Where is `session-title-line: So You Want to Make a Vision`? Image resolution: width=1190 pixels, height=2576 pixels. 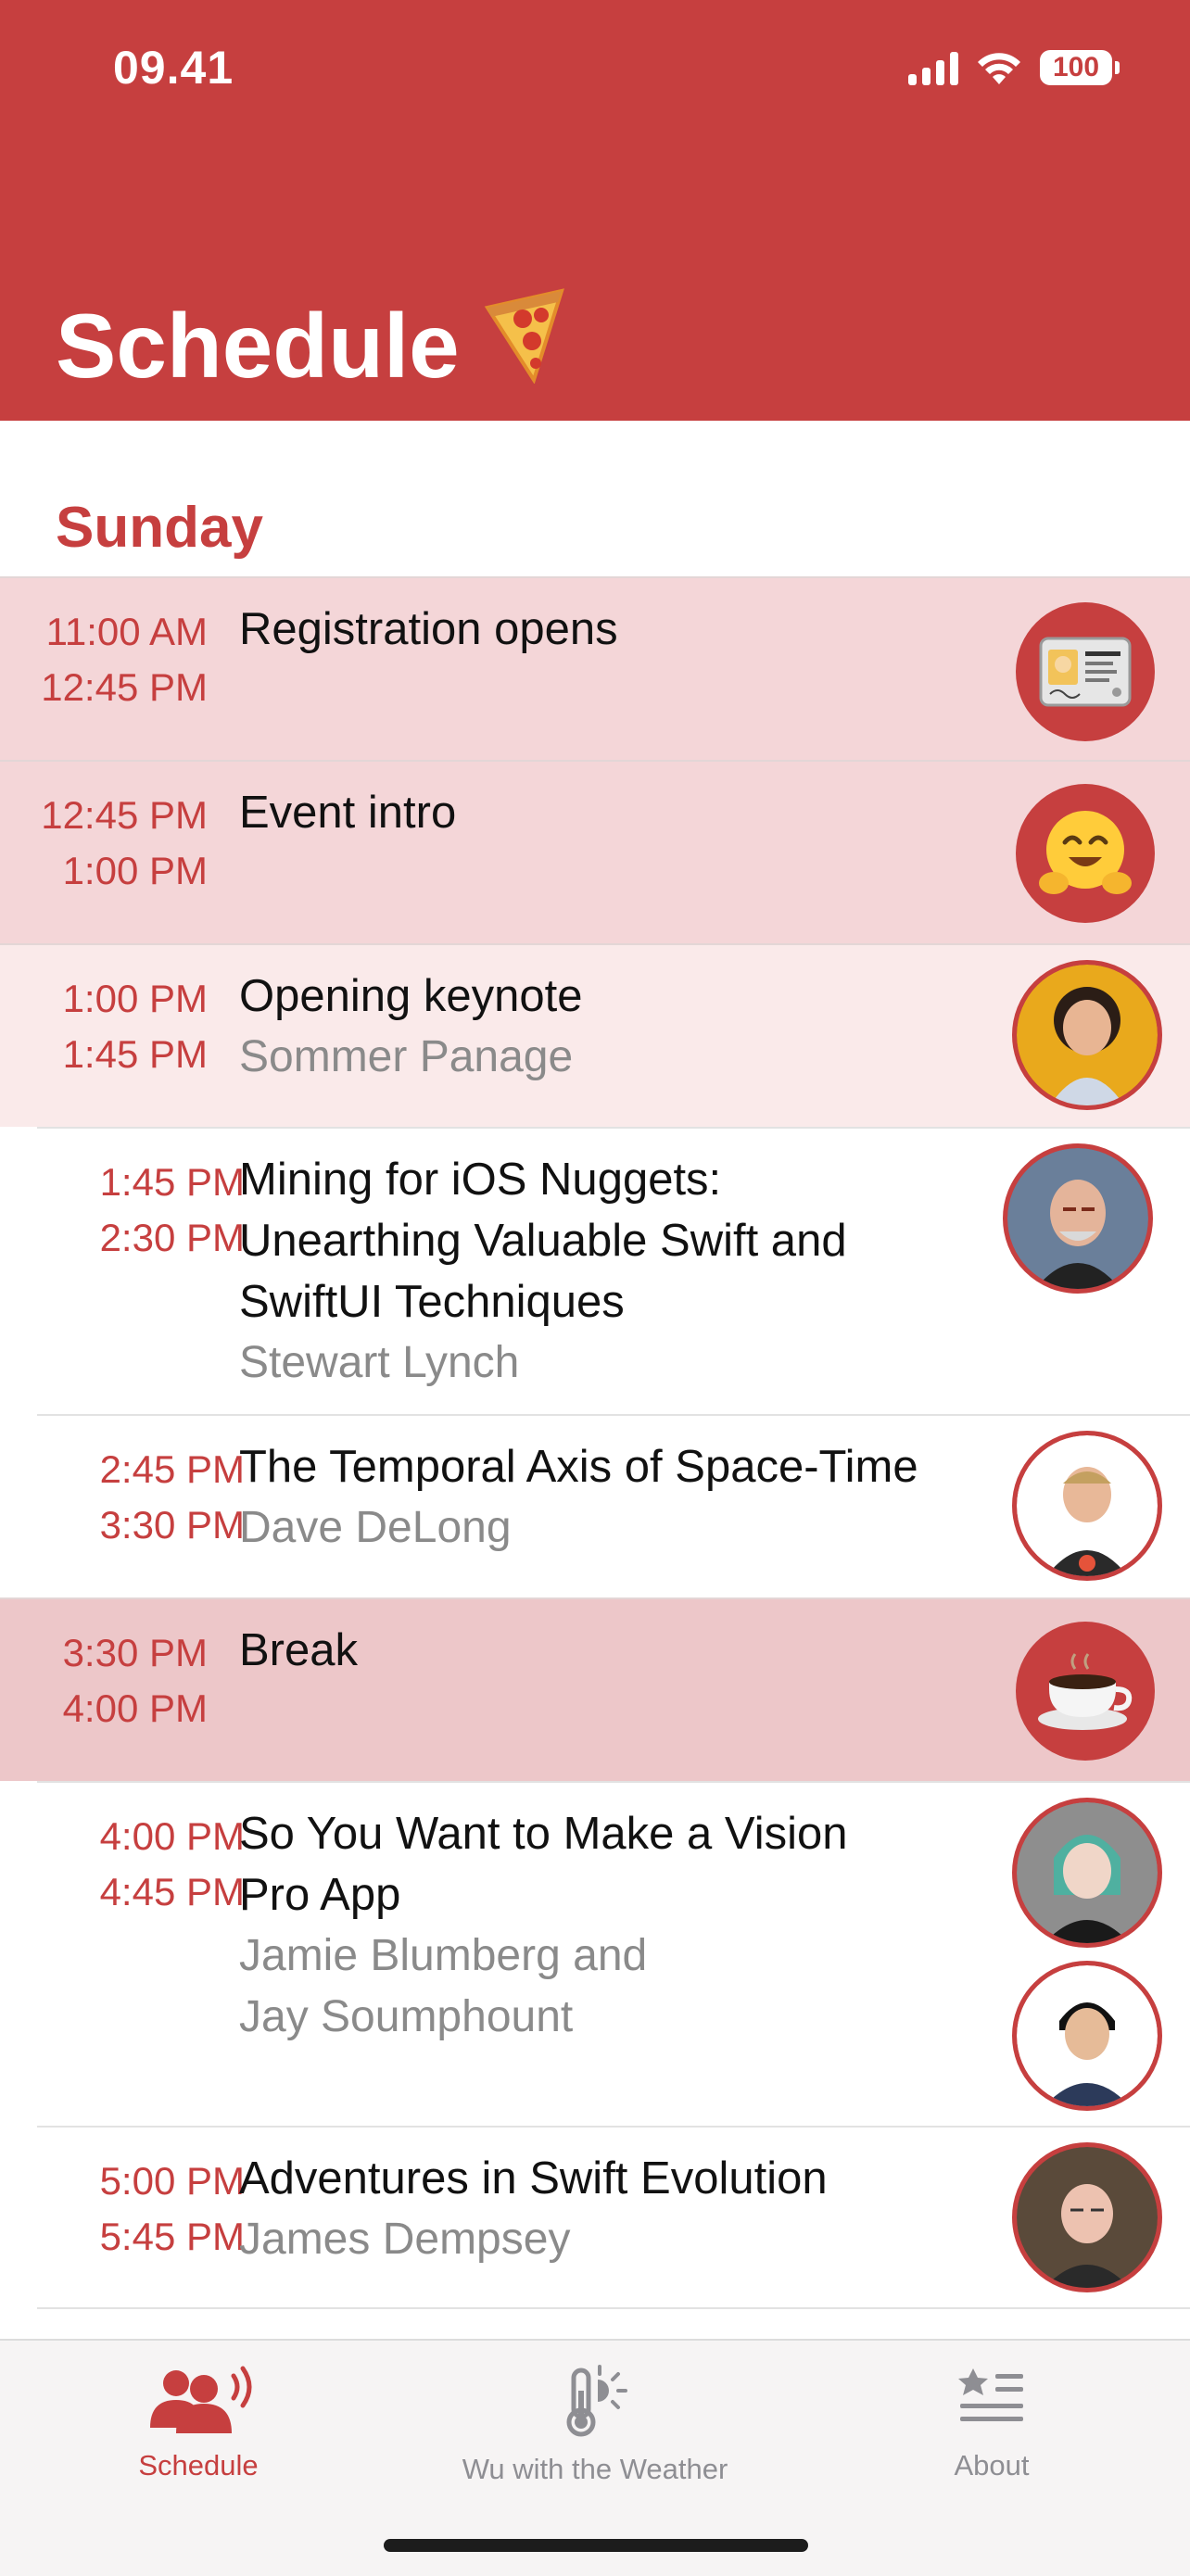 session-title-line: So You Want to Make a Vision is located at coordinates (543, 1834).